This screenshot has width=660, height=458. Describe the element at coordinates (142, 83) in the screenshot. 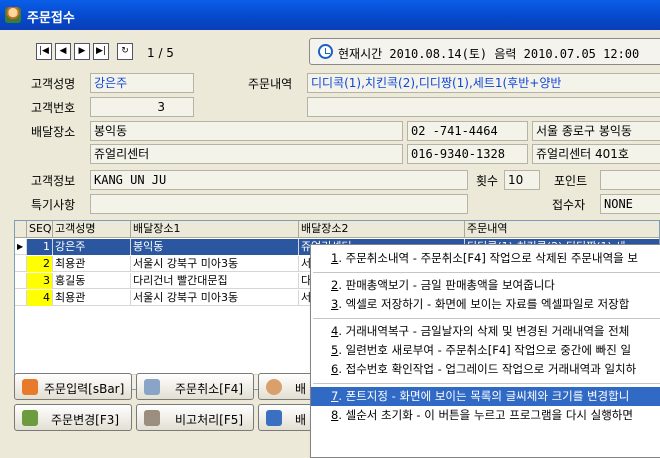

I see `customer-name-field: 강은주` at that location.